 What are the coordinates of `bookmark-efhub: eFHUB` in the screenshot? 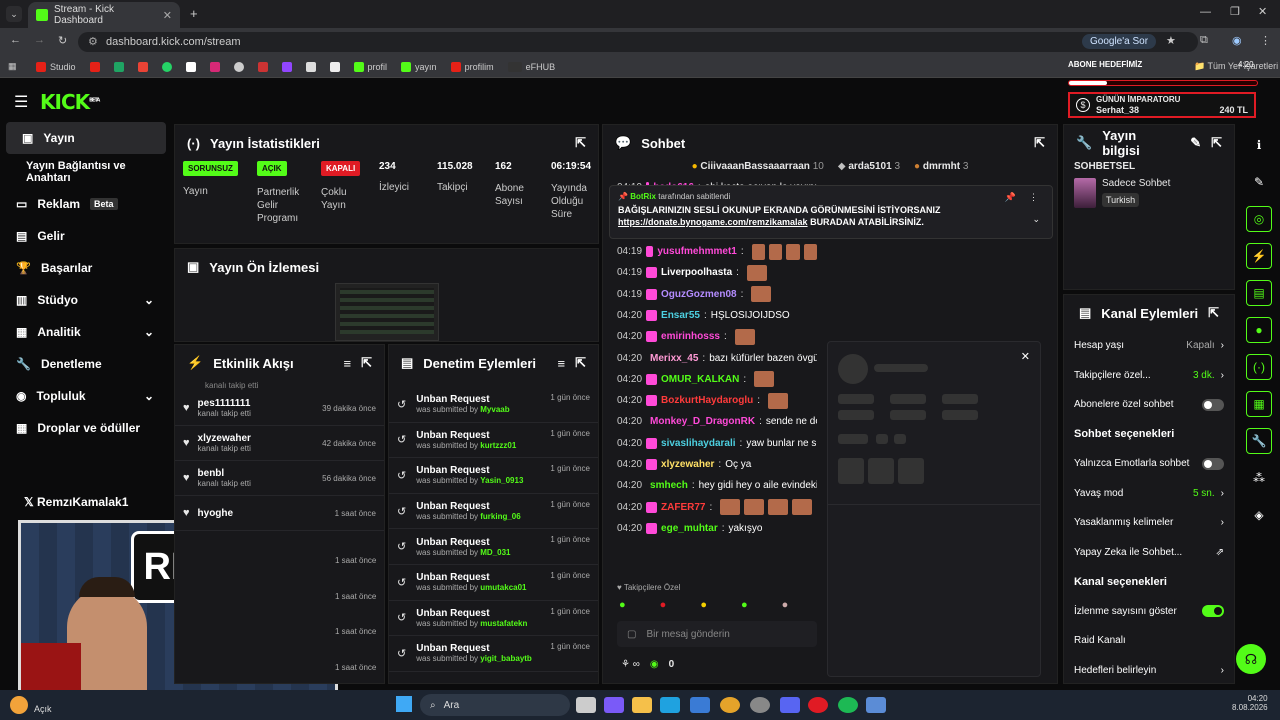 It's located at (531, 66).